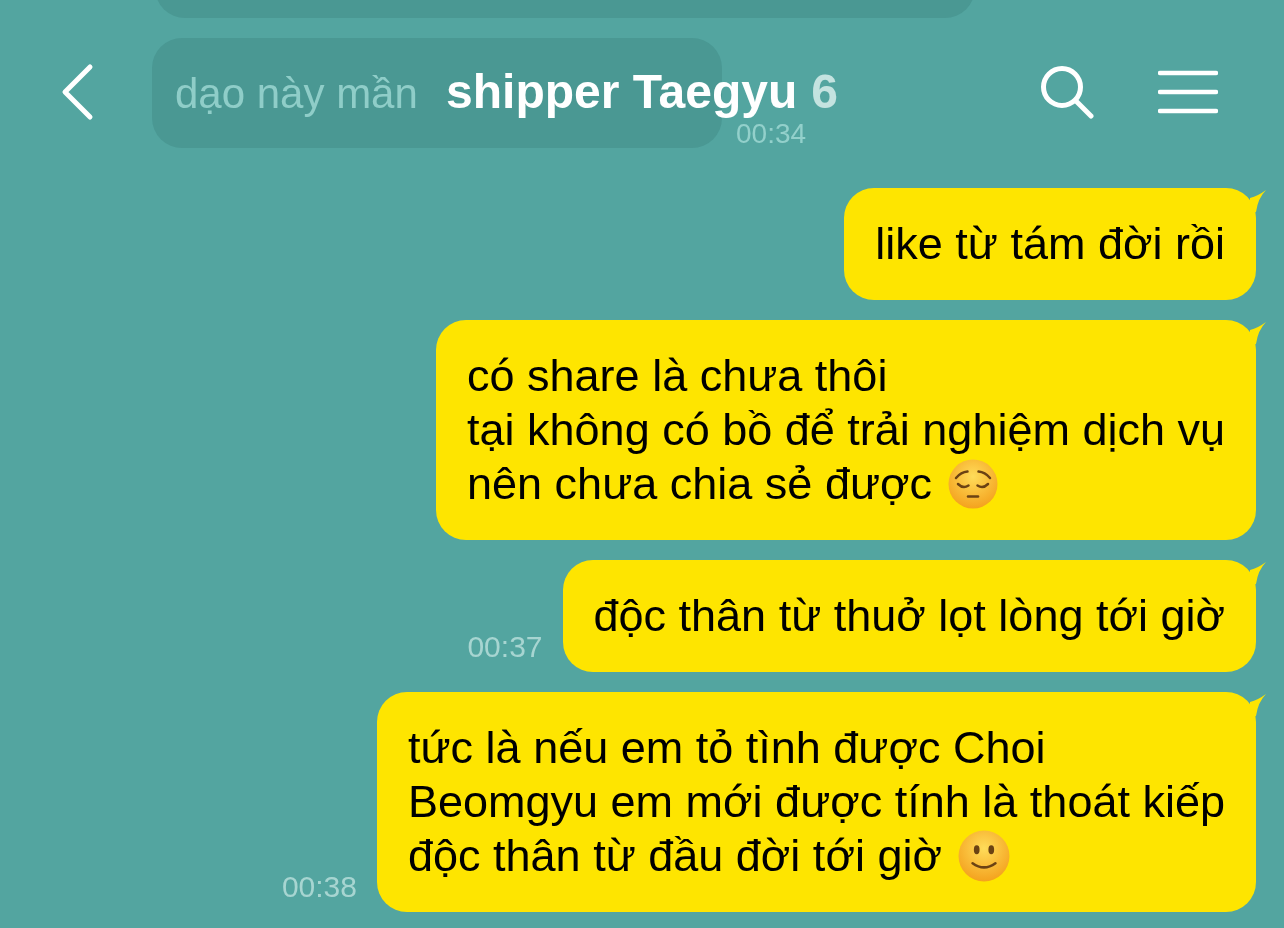 The height and width of the screenshot is (928, 1284). I want to click on search-icon, so click(1067, 92).